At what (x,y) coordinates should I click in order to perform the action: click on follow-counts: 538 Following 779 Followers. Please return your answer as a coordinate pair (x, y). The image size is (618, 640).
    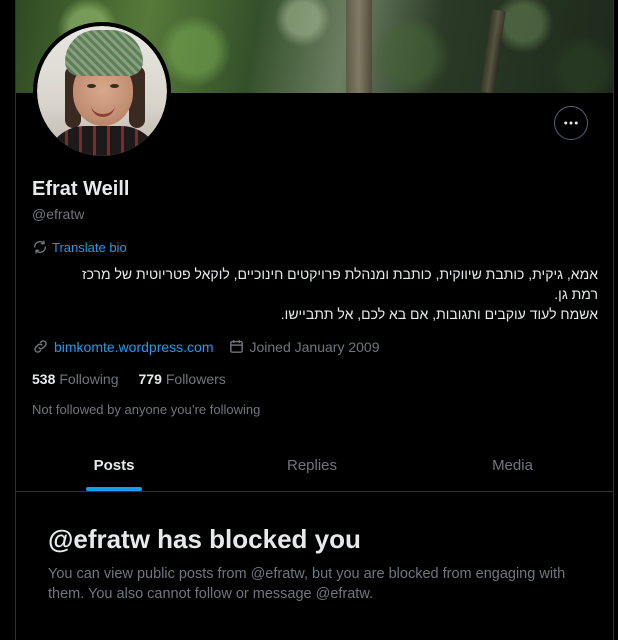
    Looking at the image, I should click on (129, 379).